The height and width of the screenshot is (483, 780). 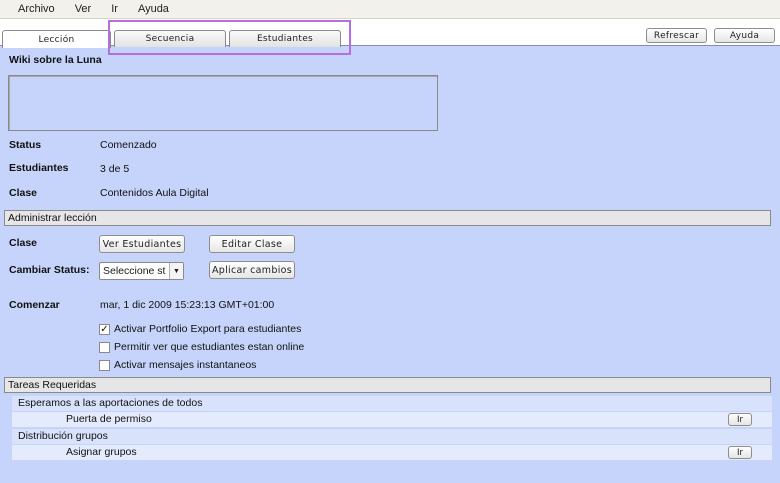 I want to click on tasks-section-header: Tareas Requeridas, so click(x=387, y=385).